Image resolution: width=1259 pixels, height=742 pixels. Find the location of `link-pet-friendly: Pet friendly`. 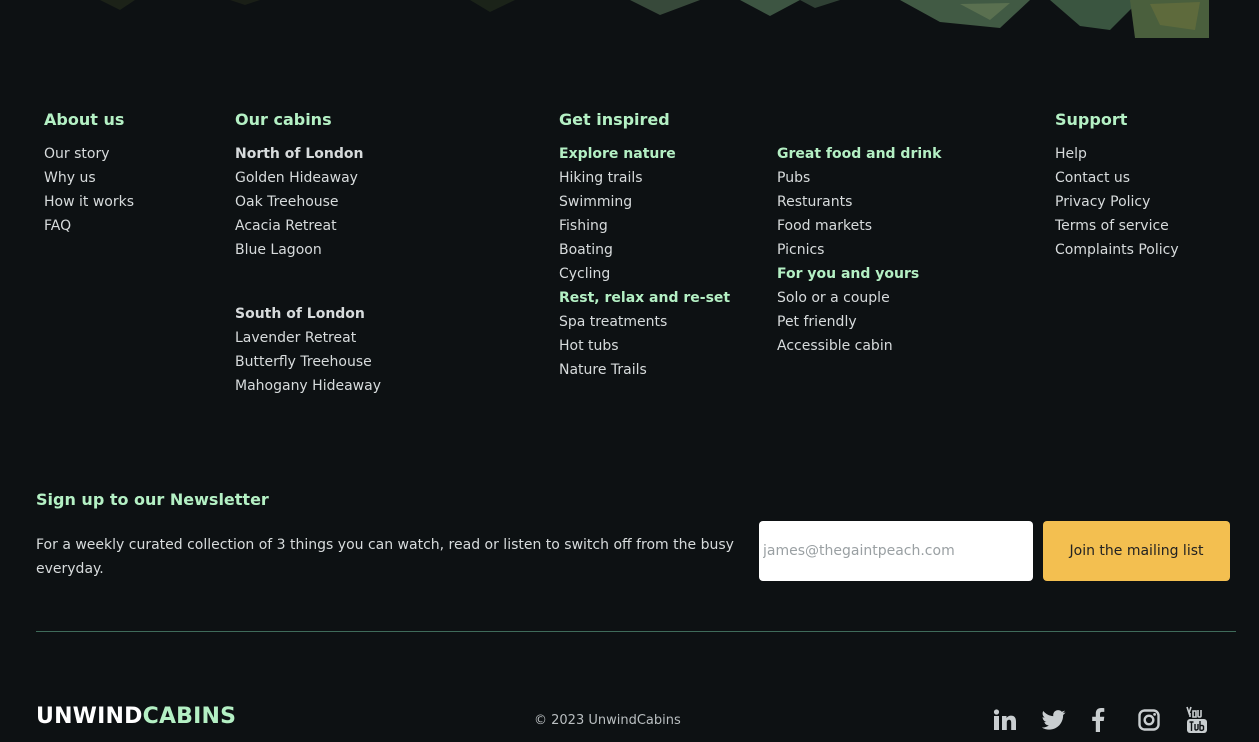

link-pet-friendly: Pet friendly is located at coordinates (859, 322).